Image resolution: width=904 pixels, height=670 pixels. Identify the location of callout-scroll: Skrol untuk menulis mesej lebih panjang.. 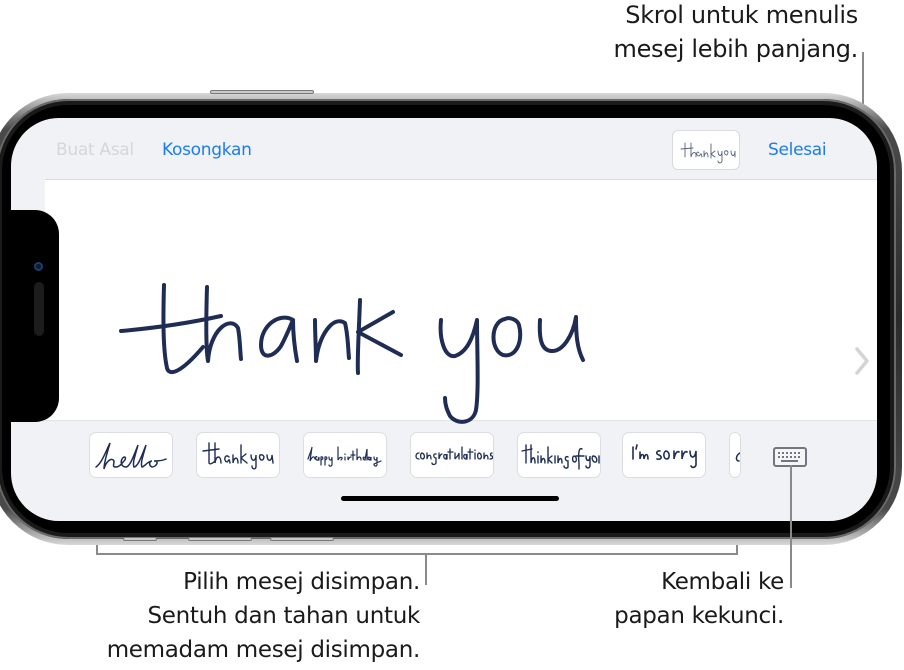
(698, 33).